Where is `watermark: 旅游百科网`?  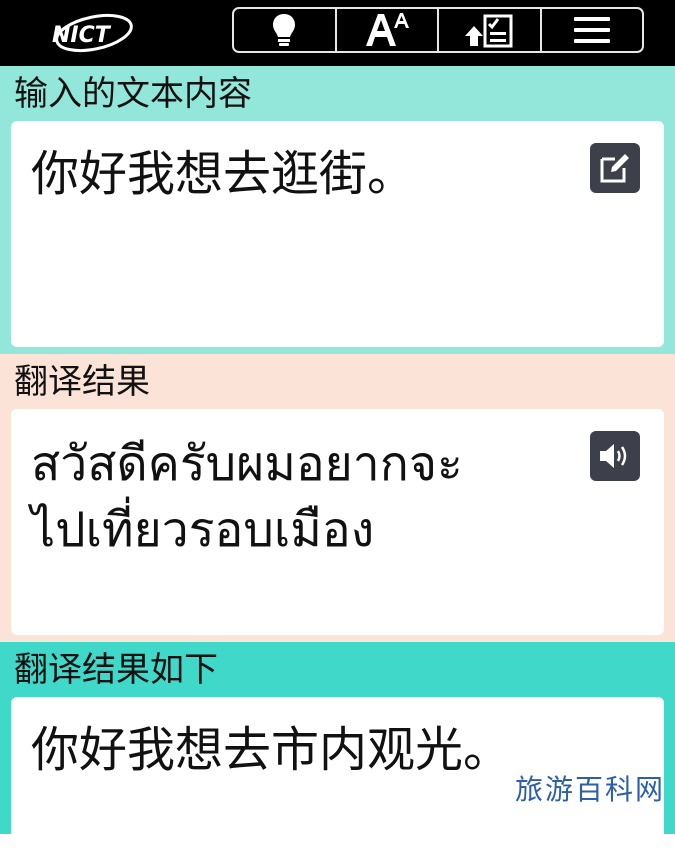 watermark: 旅游百科网 is located at coordinates (589, 789).